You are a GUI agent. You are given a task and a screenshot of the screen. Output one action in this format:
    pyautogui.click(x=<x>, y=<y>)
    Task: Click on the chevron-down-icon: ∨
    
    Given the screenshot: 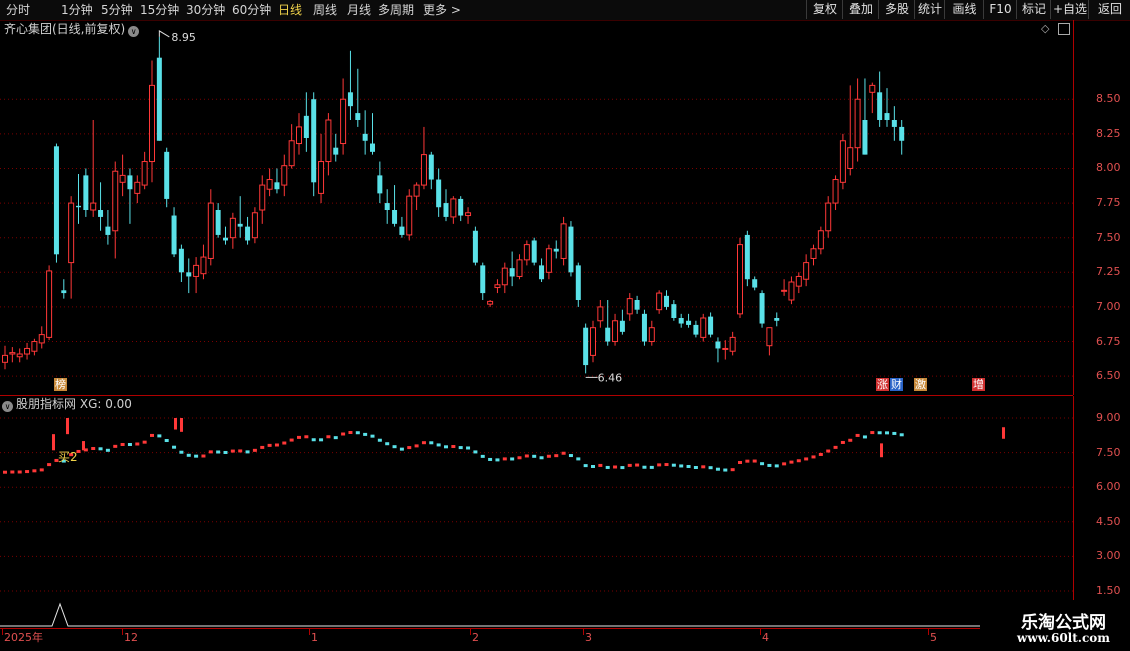 What is the action you would take?
    pyautogui.click(x=134, y=31)
    